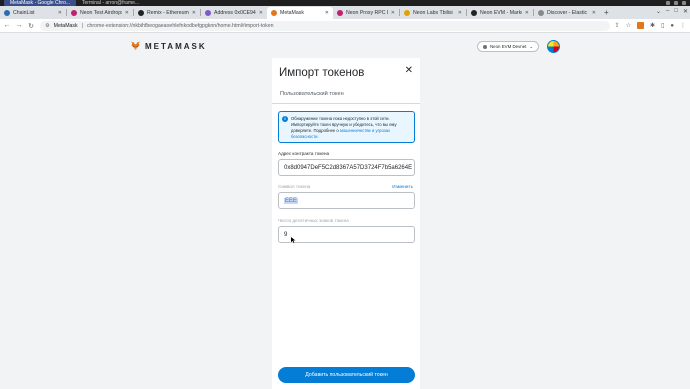 The height and width of the screenshot is (389, 690). Describe the element at coordinates (322, 73) in the screenshot. I see `page-title: Импорт токенов` at that location.